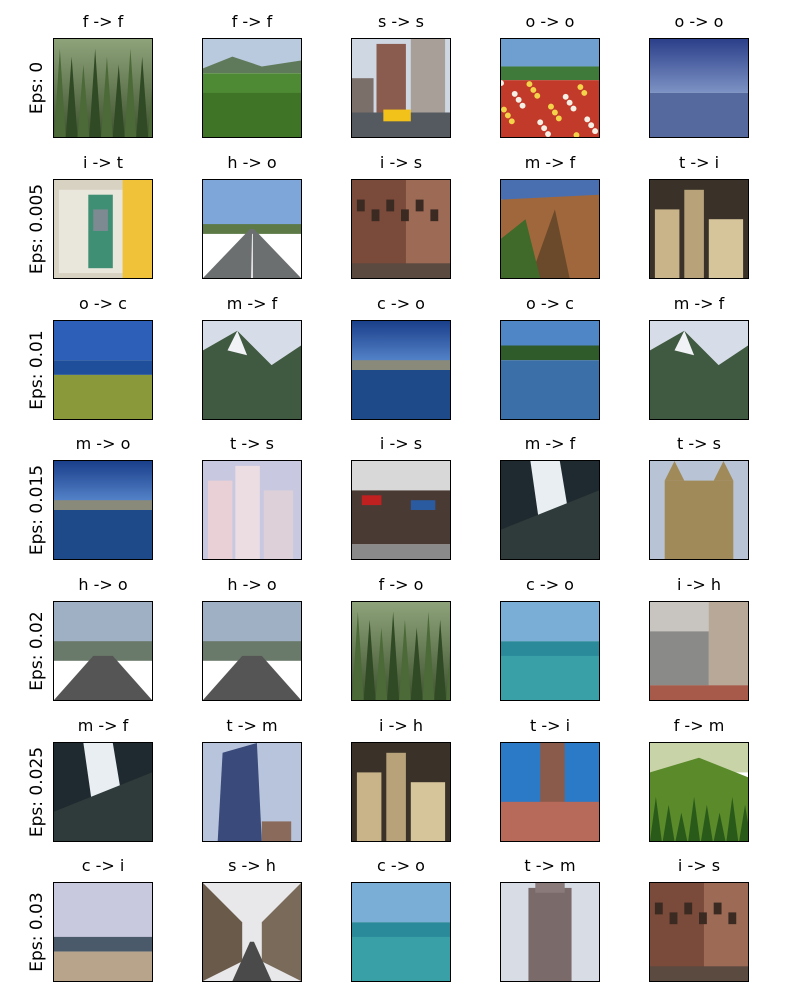 Image resolution: width=800 pixels, height=1000 pixels. What do you see at coordinates (37, 88) in the screenshot?
I see `row-label: Eps: 0` at bounding box center [37, 88].